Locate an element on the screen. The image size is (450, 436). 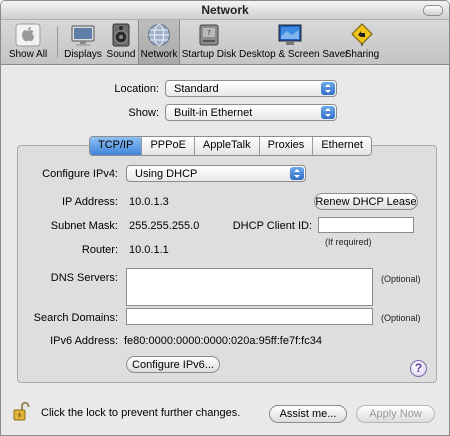
toolbar-startup-disk-label: Startup Disk is located at coordinates (209, 54).